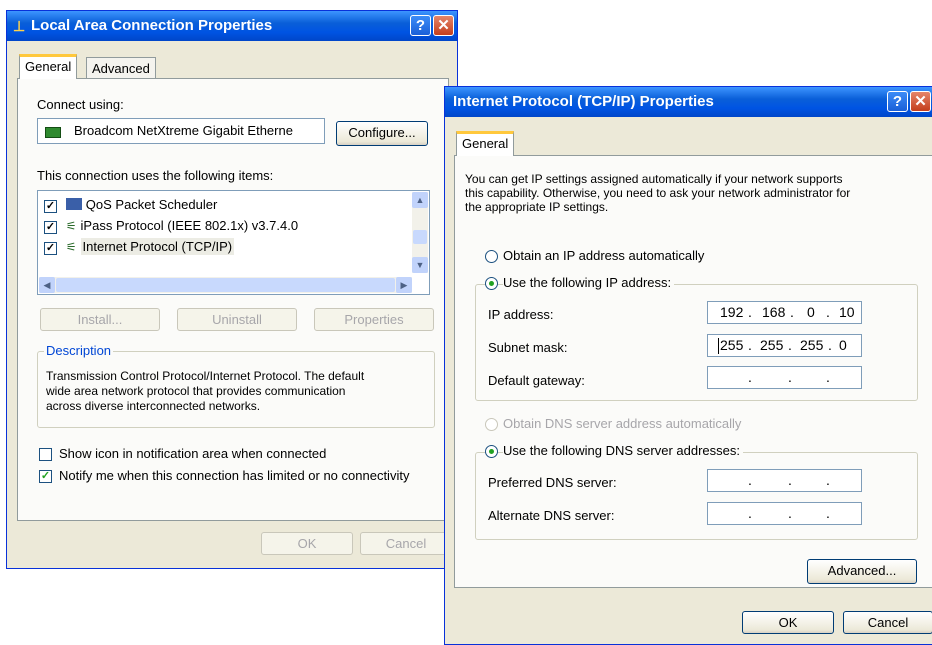  Describe the element at coordinates (420, 200) in the screenshot. I see `scroll-up-button: ▲` at that location.